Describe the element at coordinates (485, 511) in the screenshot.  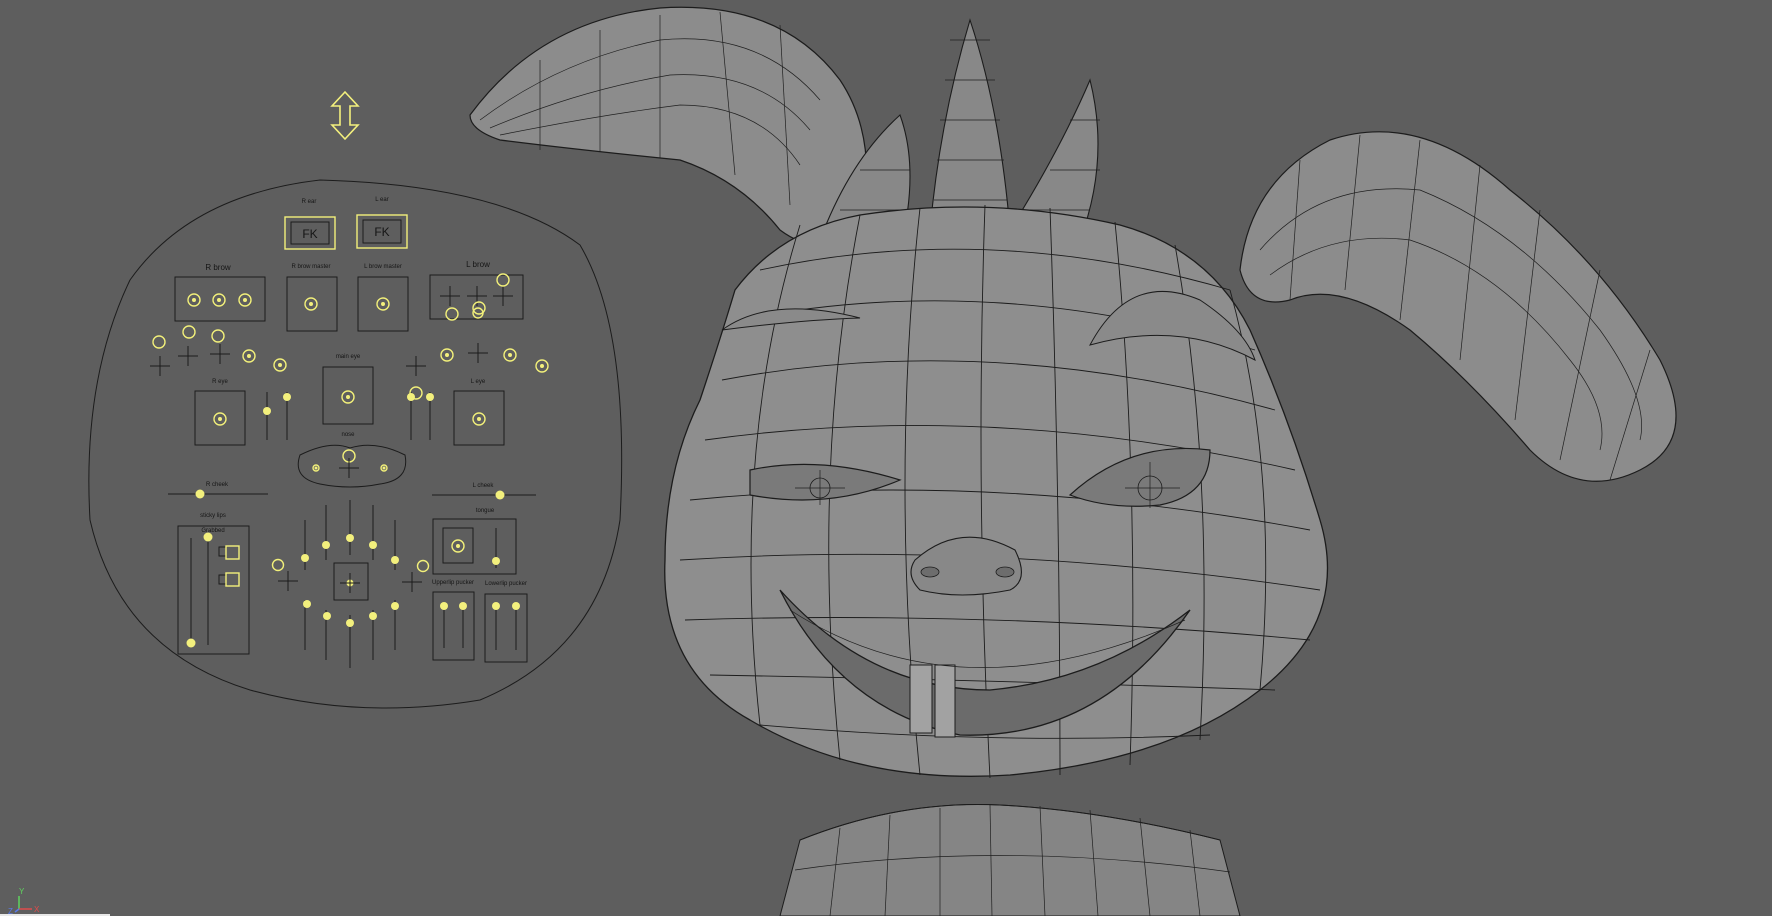
I see `tongue-label: tongue` at that location.